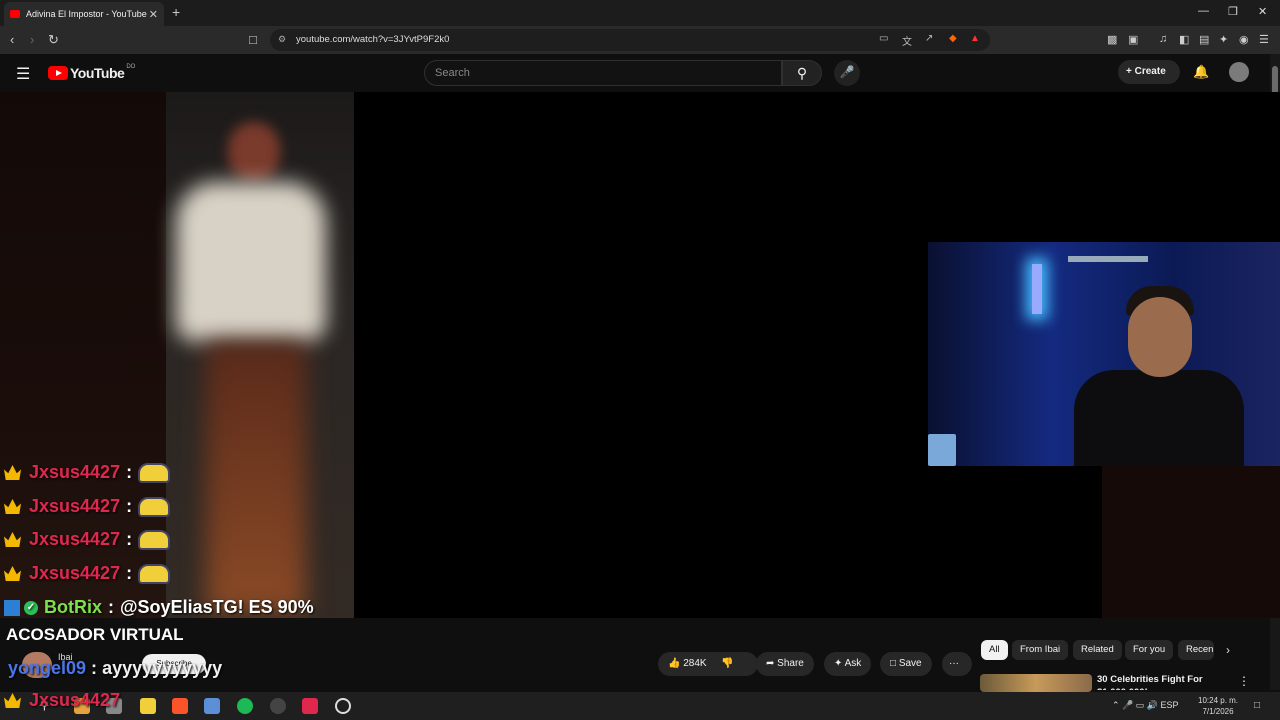  What do you see at coordinates (1112, 39) in the screenshot?
I see `extensions-icon: ▩` at bounding box center [1112, 39].